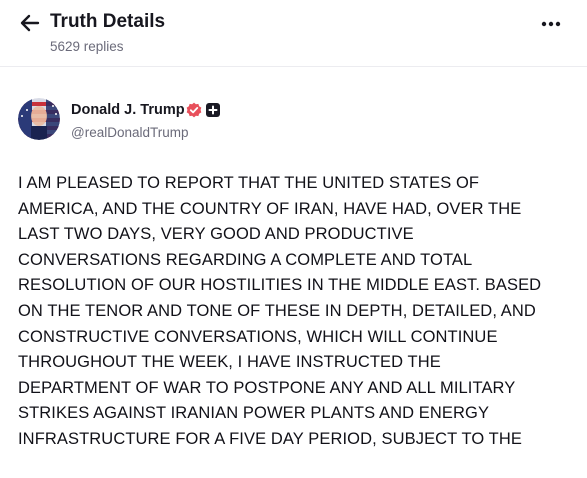  I want to click on arrow-left-icon, so click(30, 23).